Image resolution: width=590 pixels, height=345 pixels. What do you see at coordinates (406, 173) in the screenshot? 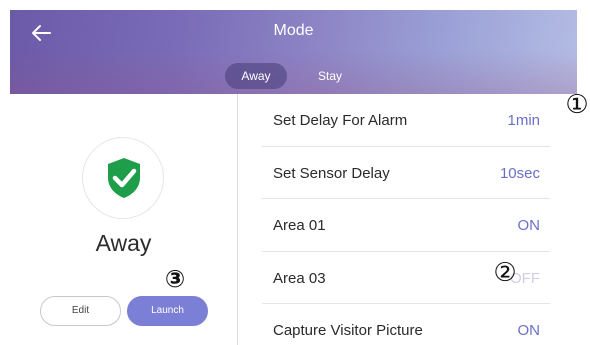
I see `setting-row-sensor-delay: Set Sensor Delay 10sec` at bounding box center [406, 173].